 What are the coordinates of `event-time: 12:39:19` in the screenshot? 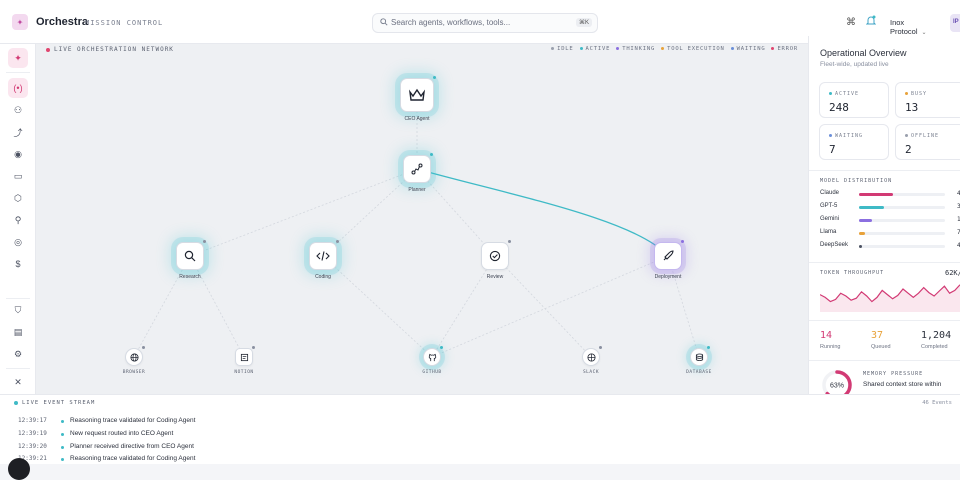 It's located at (32, 433).